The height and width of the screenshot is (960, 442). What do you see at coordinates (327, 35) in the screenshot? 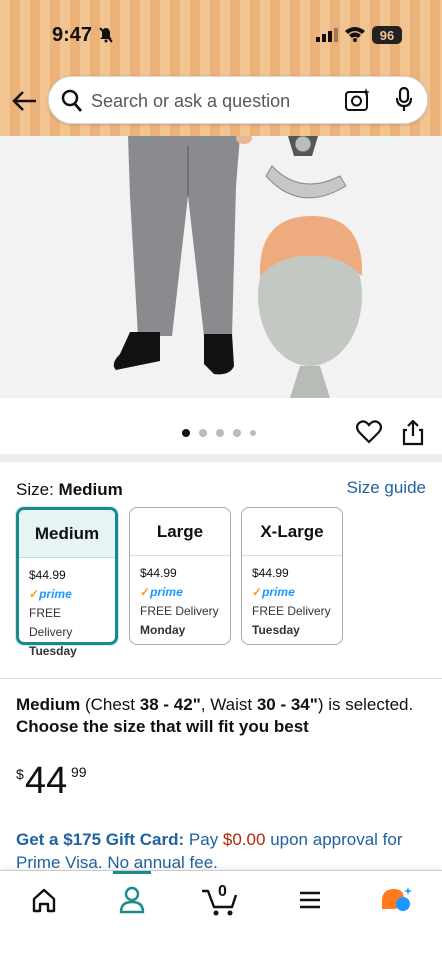
I see `signal-icon` at bounding box center [327, 35].